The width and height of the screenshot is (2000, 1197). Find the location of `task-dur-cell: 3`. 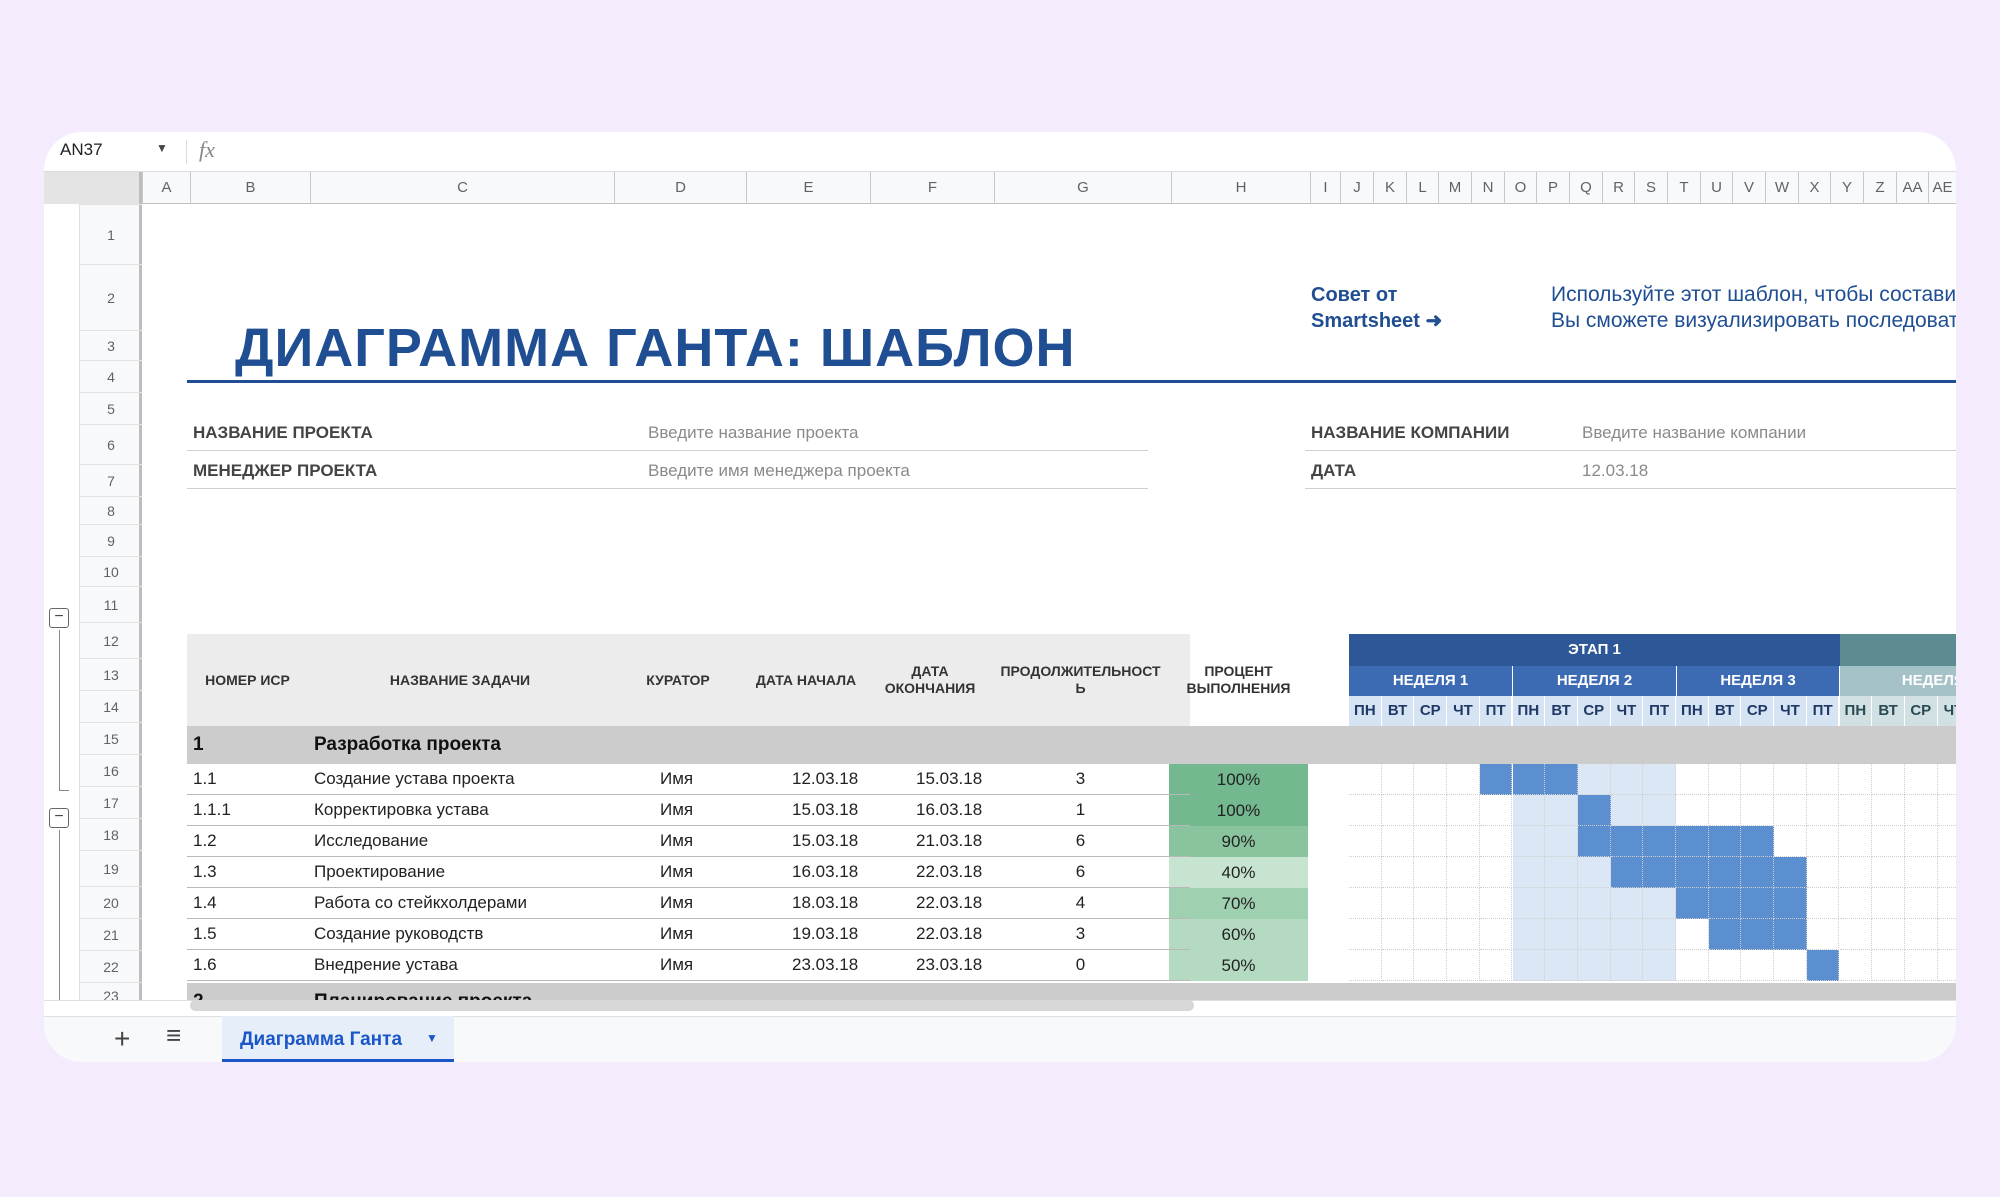

task-dur-cell: 3 is located at coordinates (1080, 934).